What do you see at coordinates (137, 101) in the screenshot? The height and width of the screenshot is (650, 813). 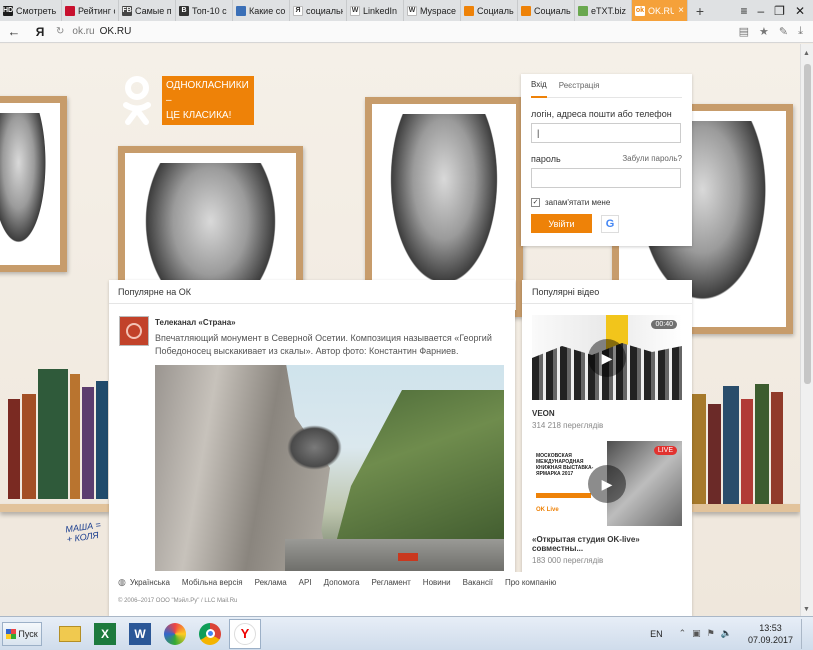 I see `ok-logo-icon` at bounding box center [137, 101].